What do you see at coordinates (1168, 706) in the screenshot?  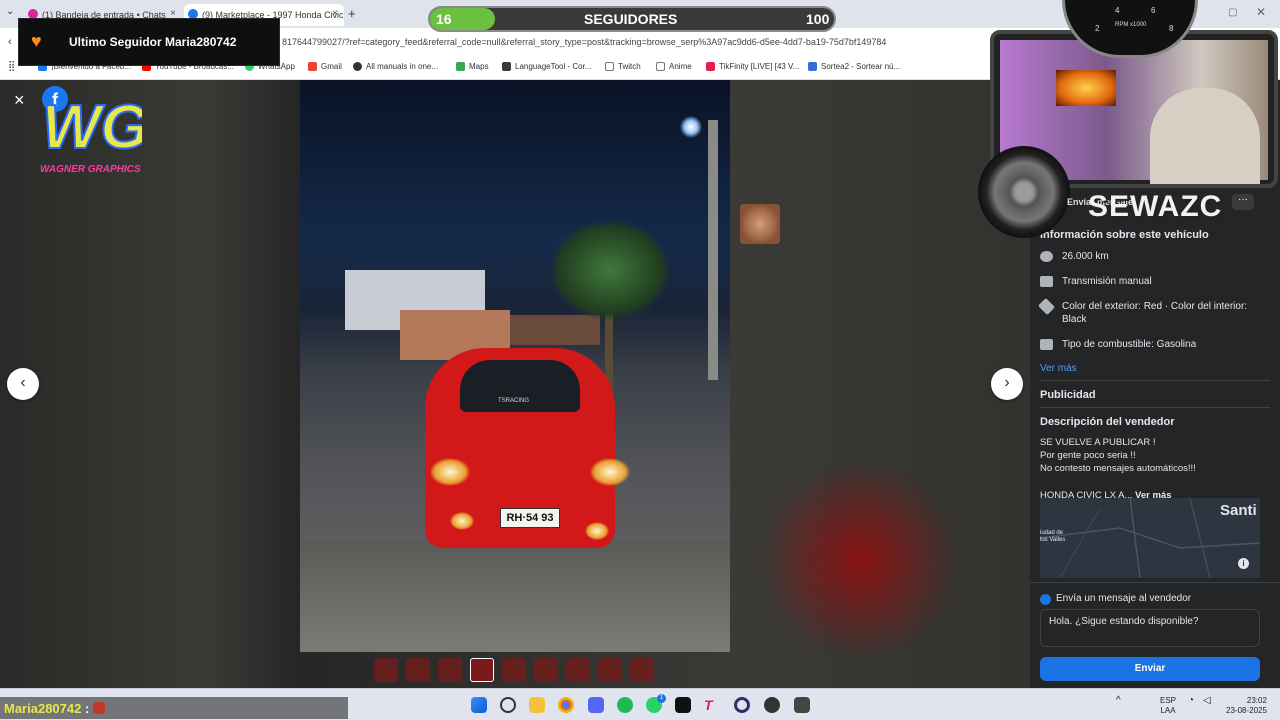 I see `language-indicator: ESP LAA` at bounding box center [1168, 706].